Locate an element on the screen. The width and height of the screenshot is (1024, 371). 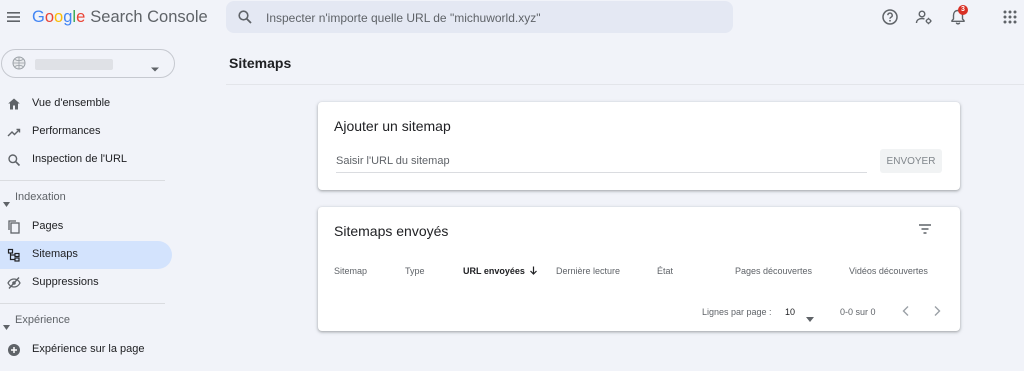
sidebar-item-url-inspection: Inspection de l'URL is located at coordinates (86, 160).